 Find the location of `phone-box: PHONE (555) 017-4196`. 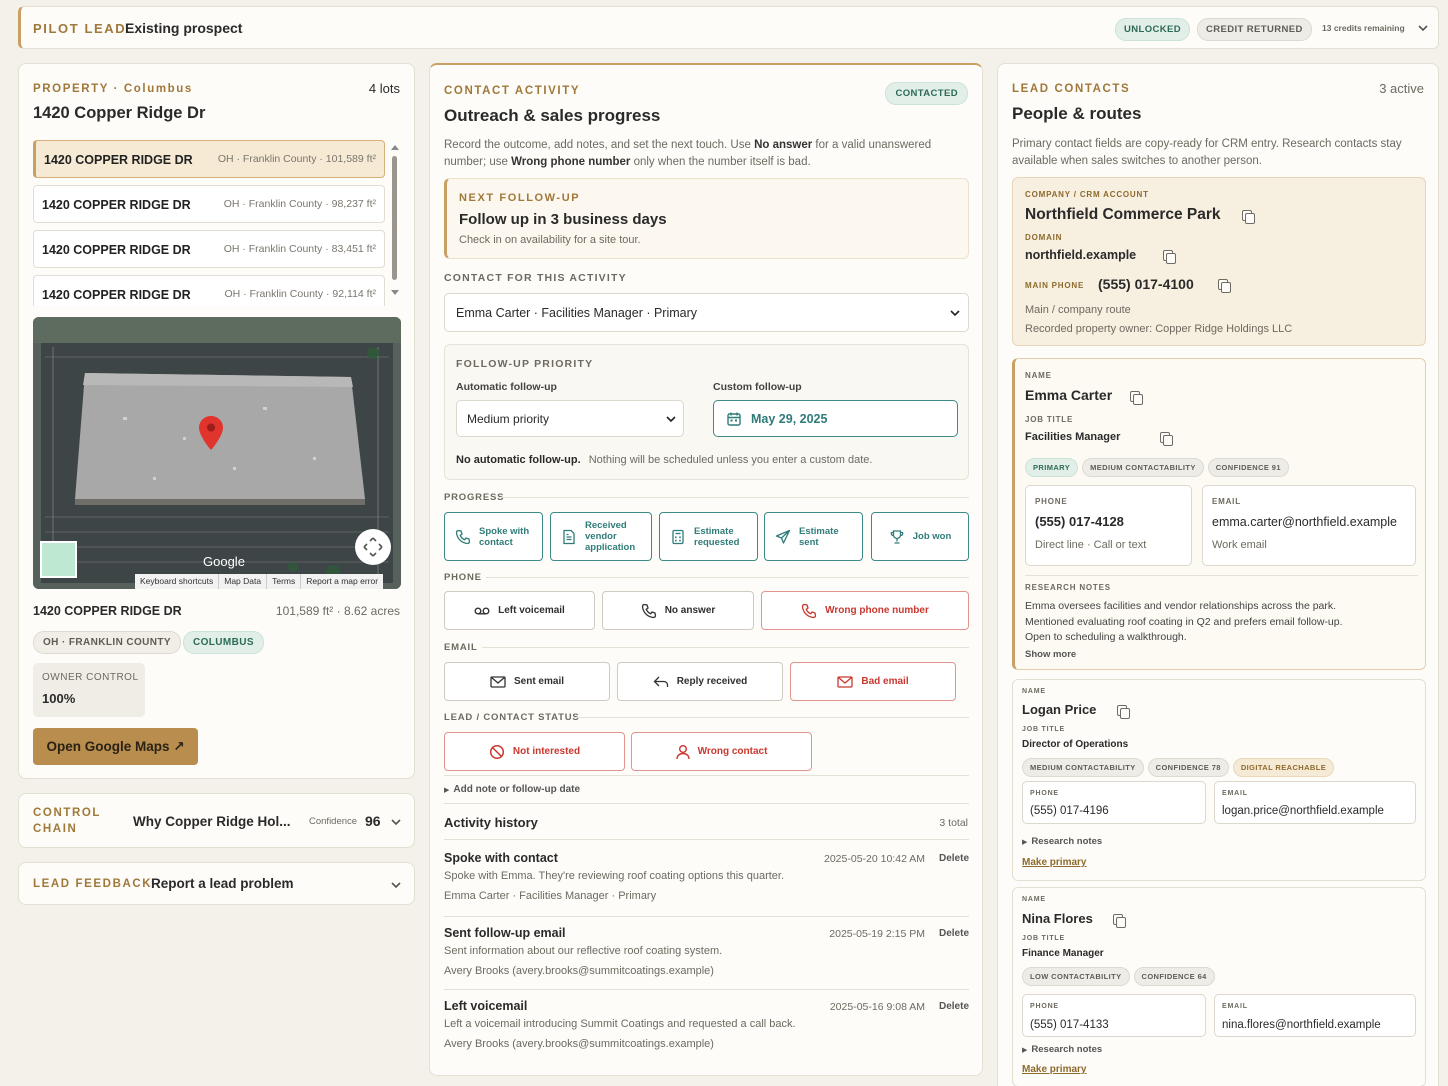

phone-box: PHONE (555) 017-4196 is located at coordinates (1114, 802).